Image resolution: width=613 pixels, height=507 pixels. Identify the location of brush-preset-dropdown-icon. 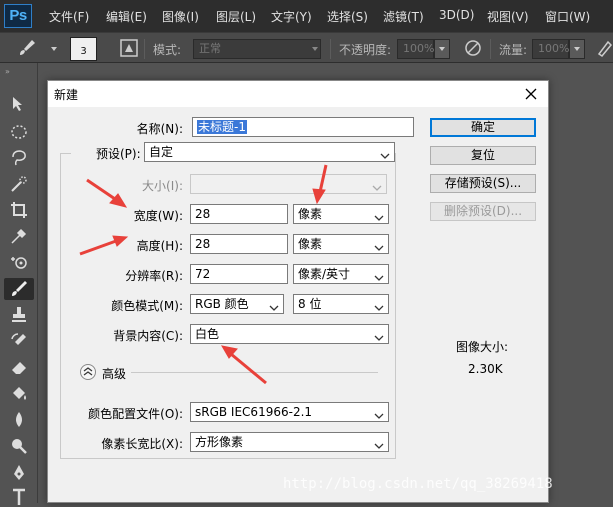
(54, 49).